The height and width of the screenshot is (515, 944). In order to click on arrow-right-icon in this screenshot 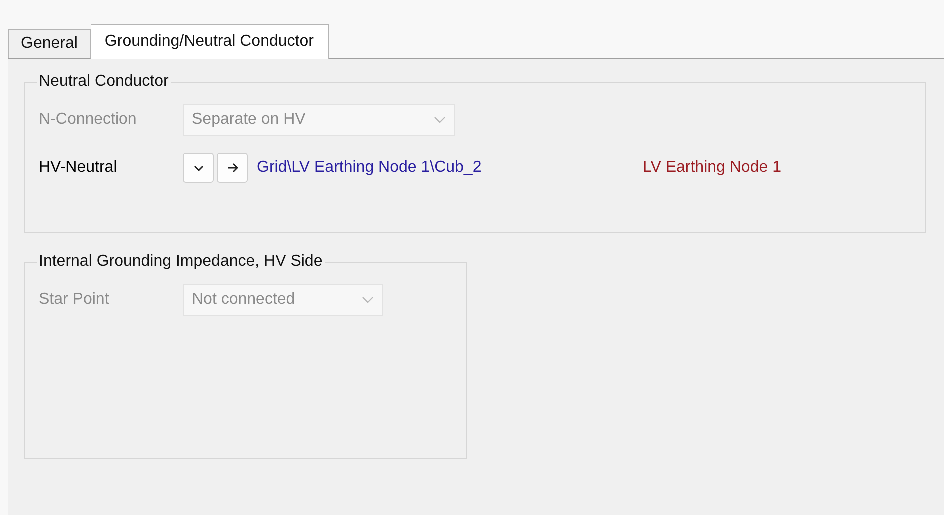, I will do `click(232, 168)`.